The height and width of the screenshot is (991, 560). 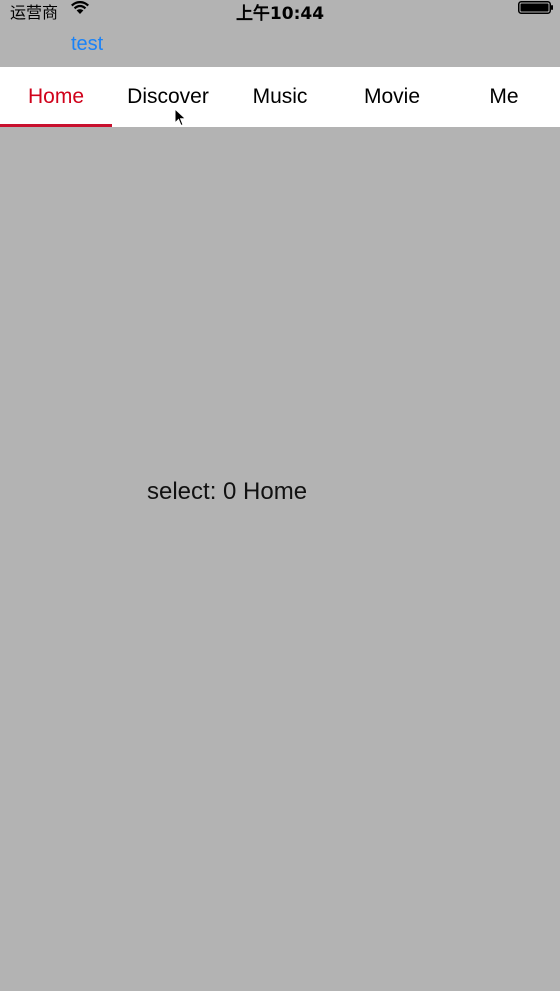 I want to click on active-tab-indicator, so click(x=56, y=125).